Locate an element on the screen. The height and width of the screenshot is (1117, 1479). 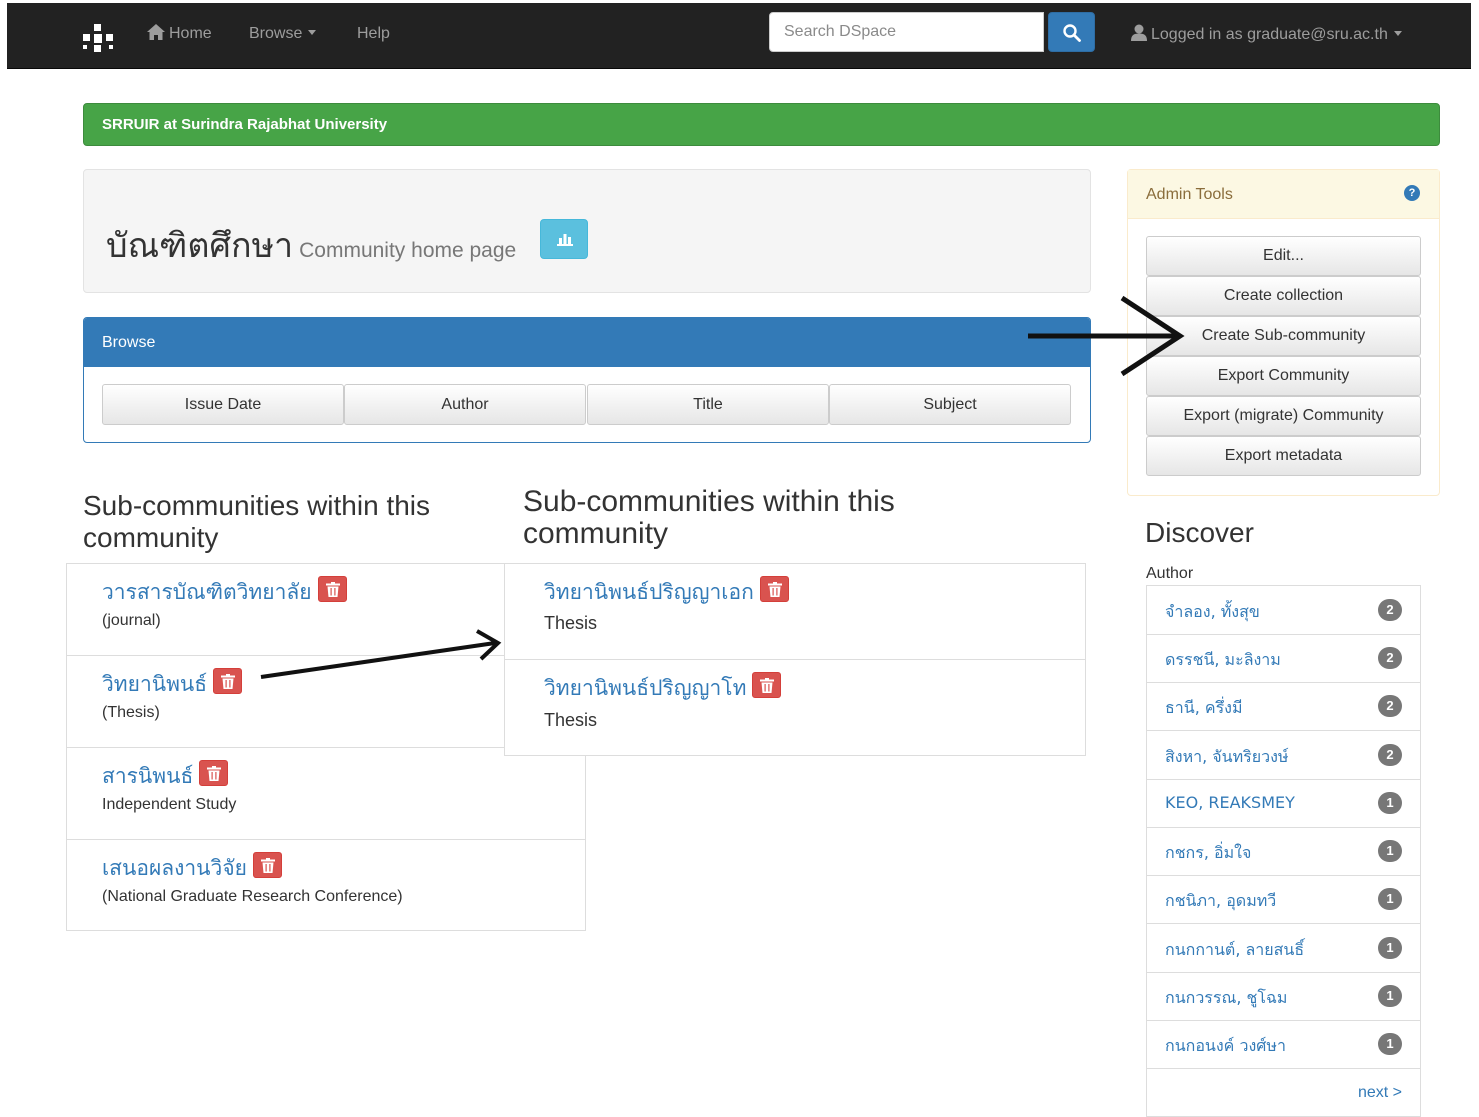
bar-chart-icon is located at coordinates (565, 240).